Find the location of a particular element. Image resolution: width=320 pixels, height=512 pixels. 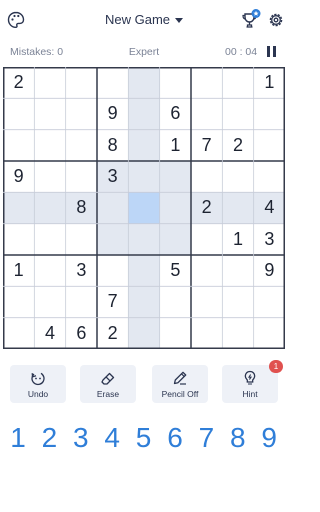

sudoku-cell-r2c9 is located at coordinates (269, 113).